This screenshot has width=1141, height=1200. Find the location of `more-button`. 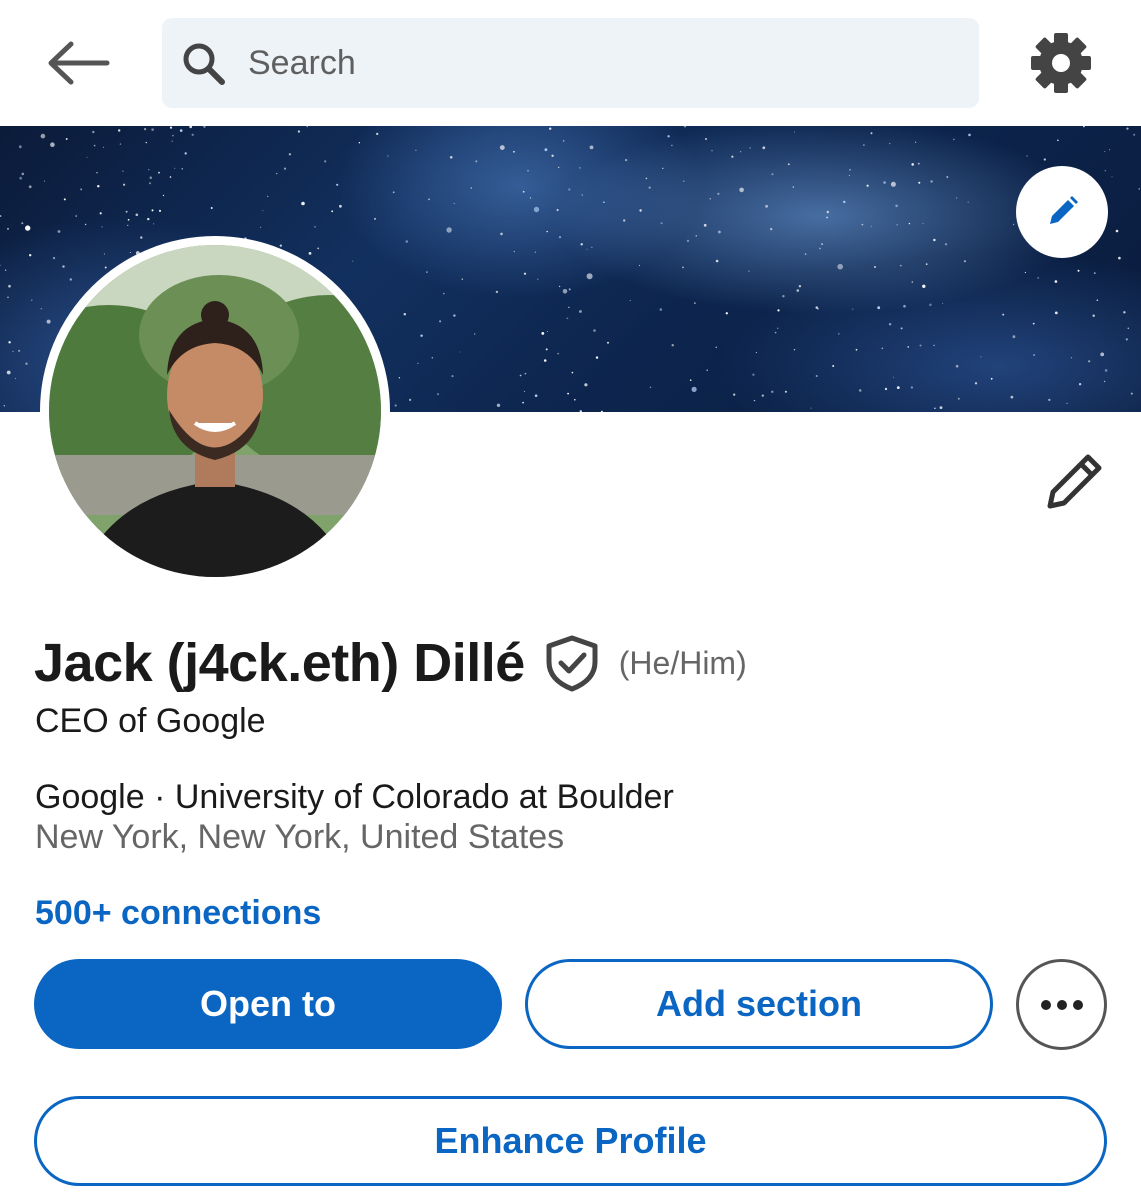

more-button is located at coordinates (1061, 1004).